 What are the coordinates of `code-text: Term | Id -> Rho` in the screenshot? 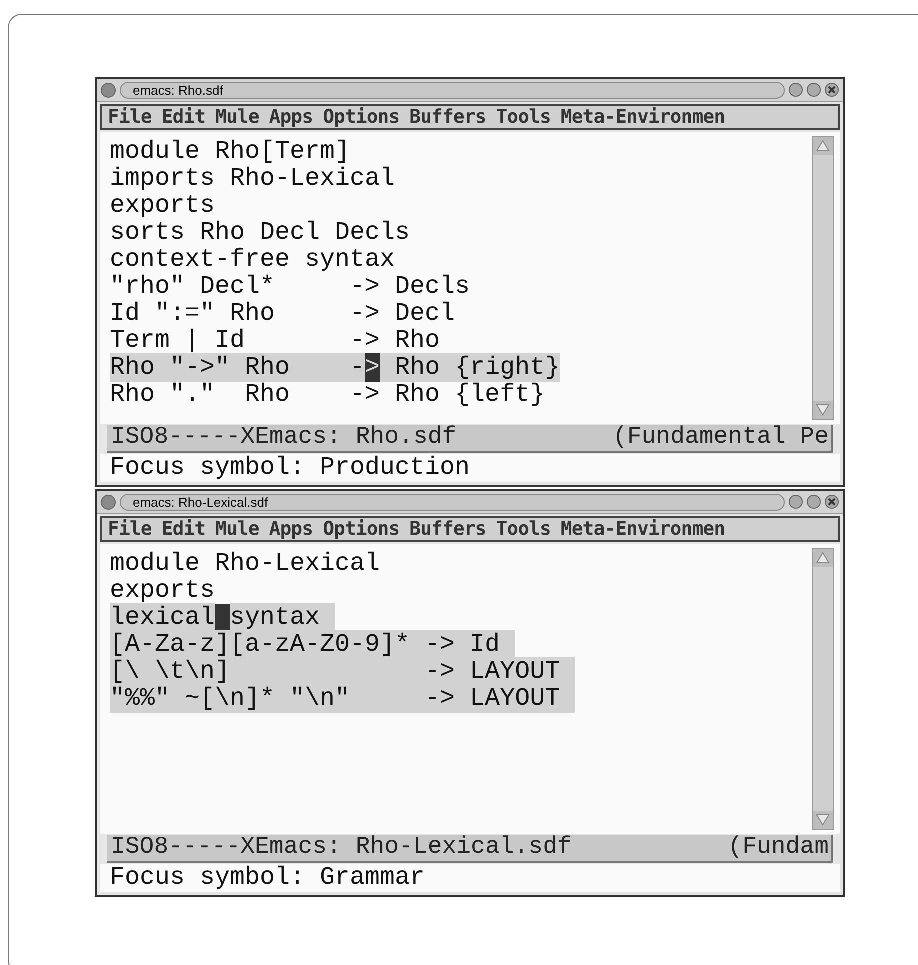 It's located at (275, 340).